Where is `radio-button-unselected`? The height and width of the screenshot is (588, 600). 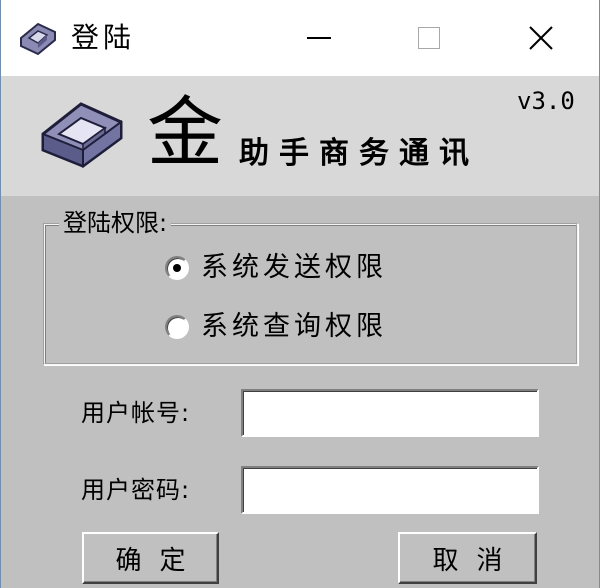 radio-button-unselected is located at coordinates (177, 327).